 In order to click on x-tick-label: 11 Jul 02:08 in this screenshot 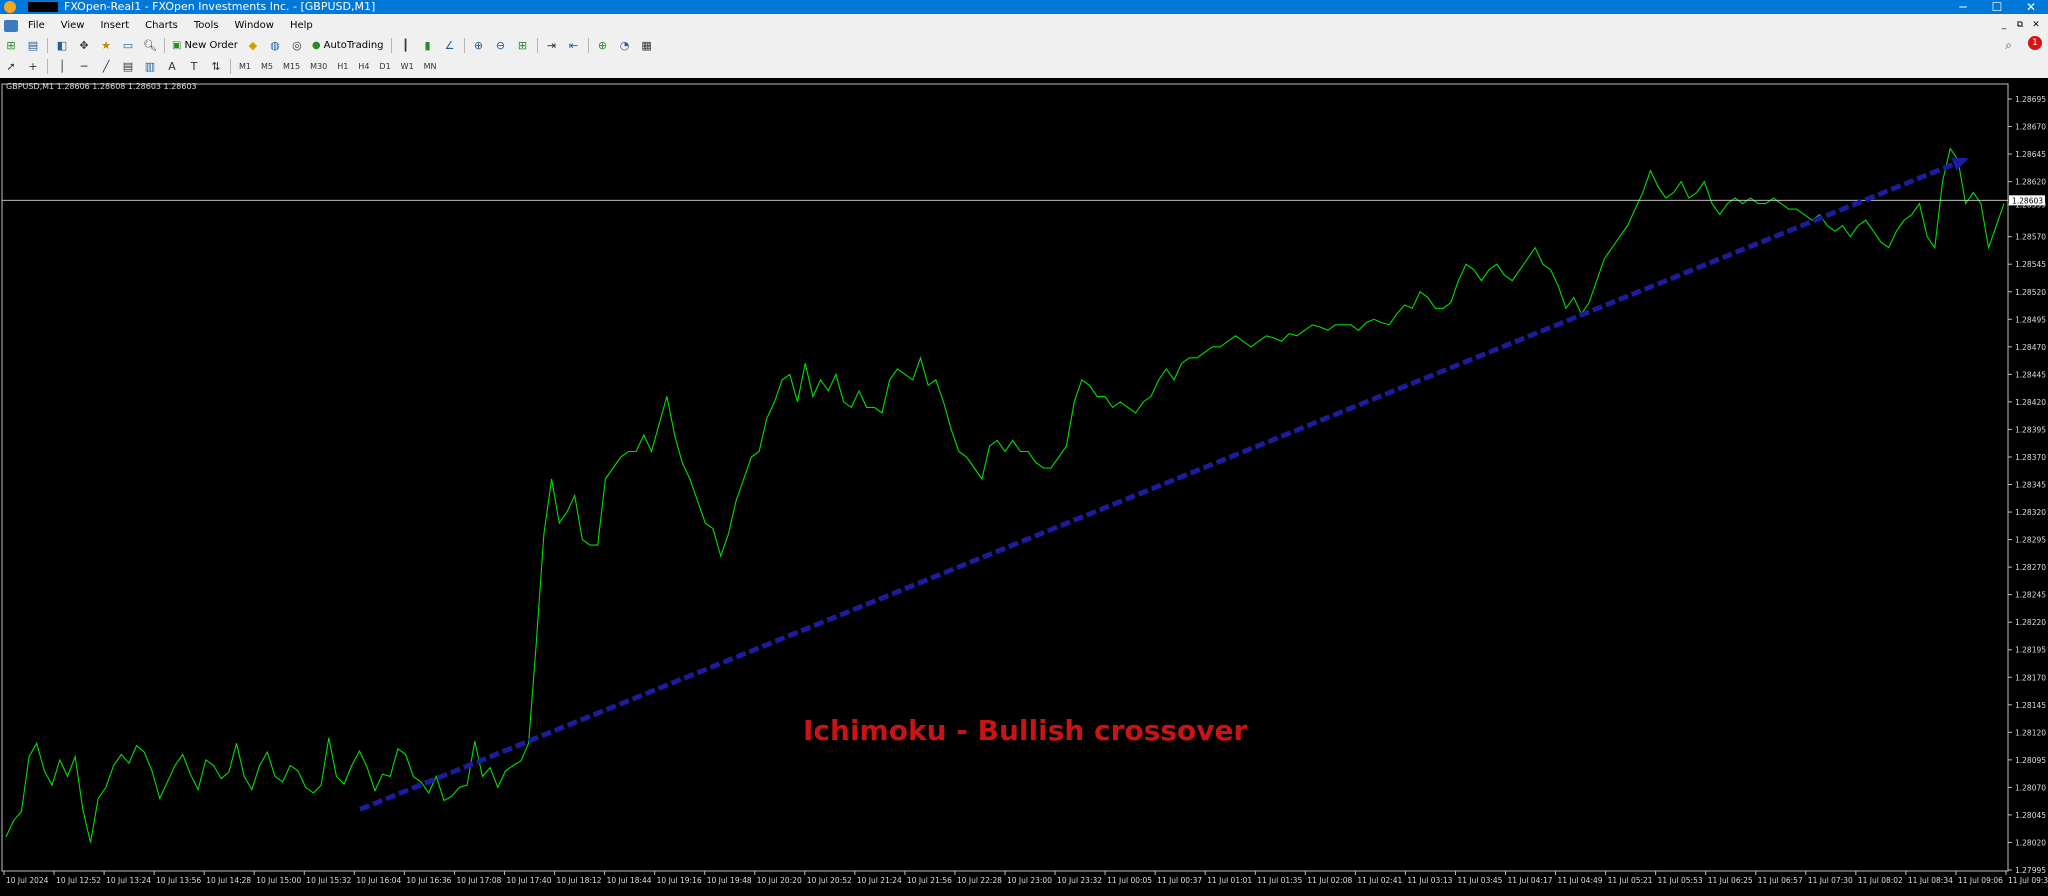, I will do `click(1329, 880)`.